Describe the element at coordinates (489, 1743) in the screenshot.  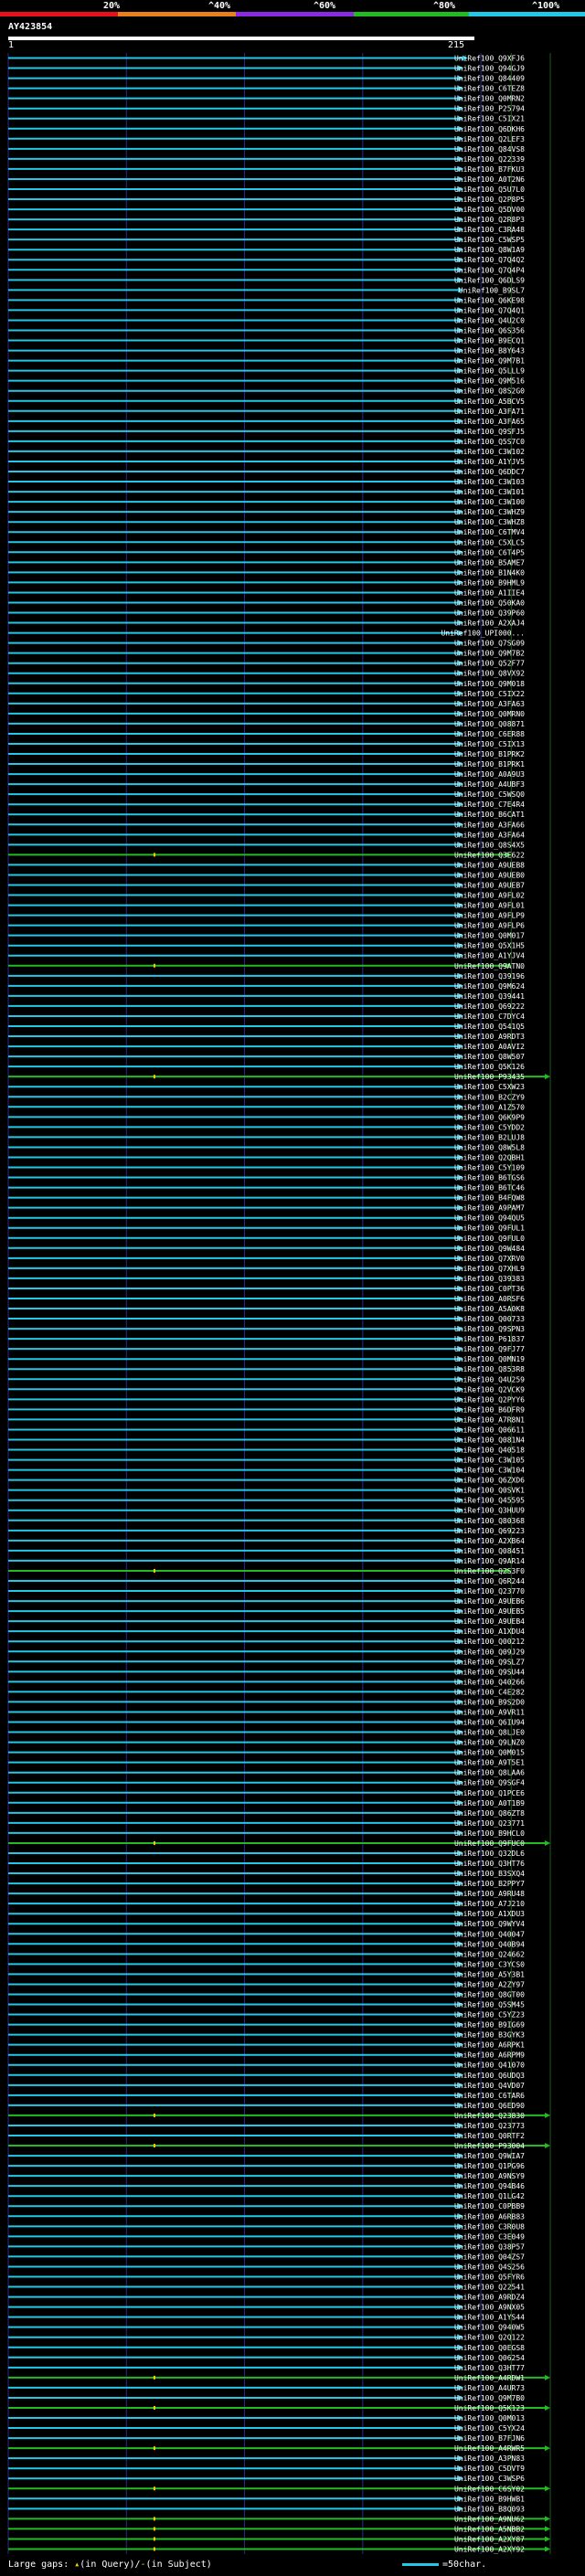
I see `hit-label: UniRef100_Q9LNZ0` at that location.